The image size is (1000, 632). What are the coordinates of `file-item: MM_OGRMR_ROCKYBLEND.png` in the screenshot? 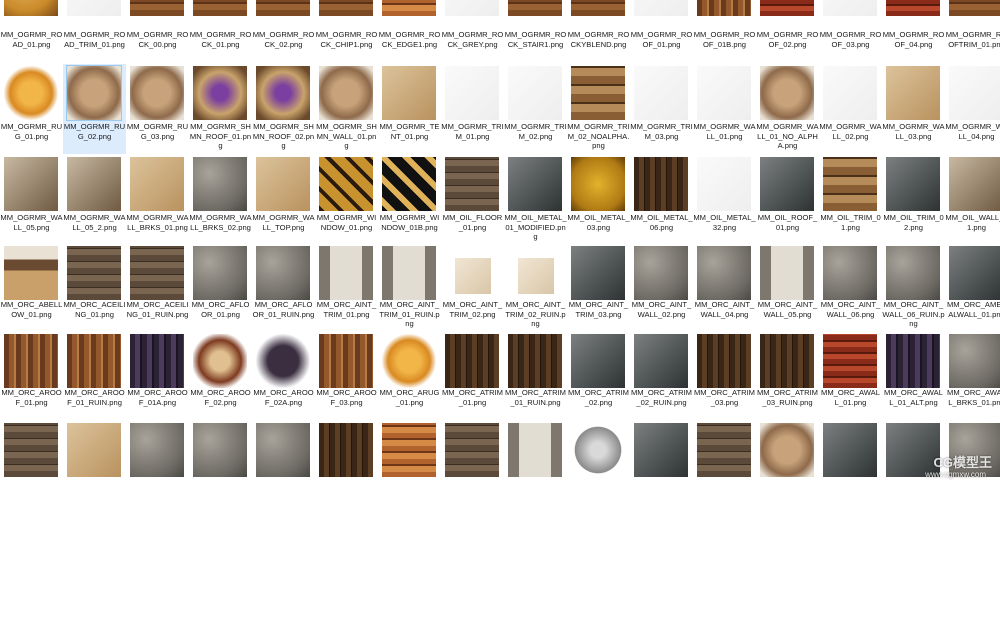 It's located at (598, 31).